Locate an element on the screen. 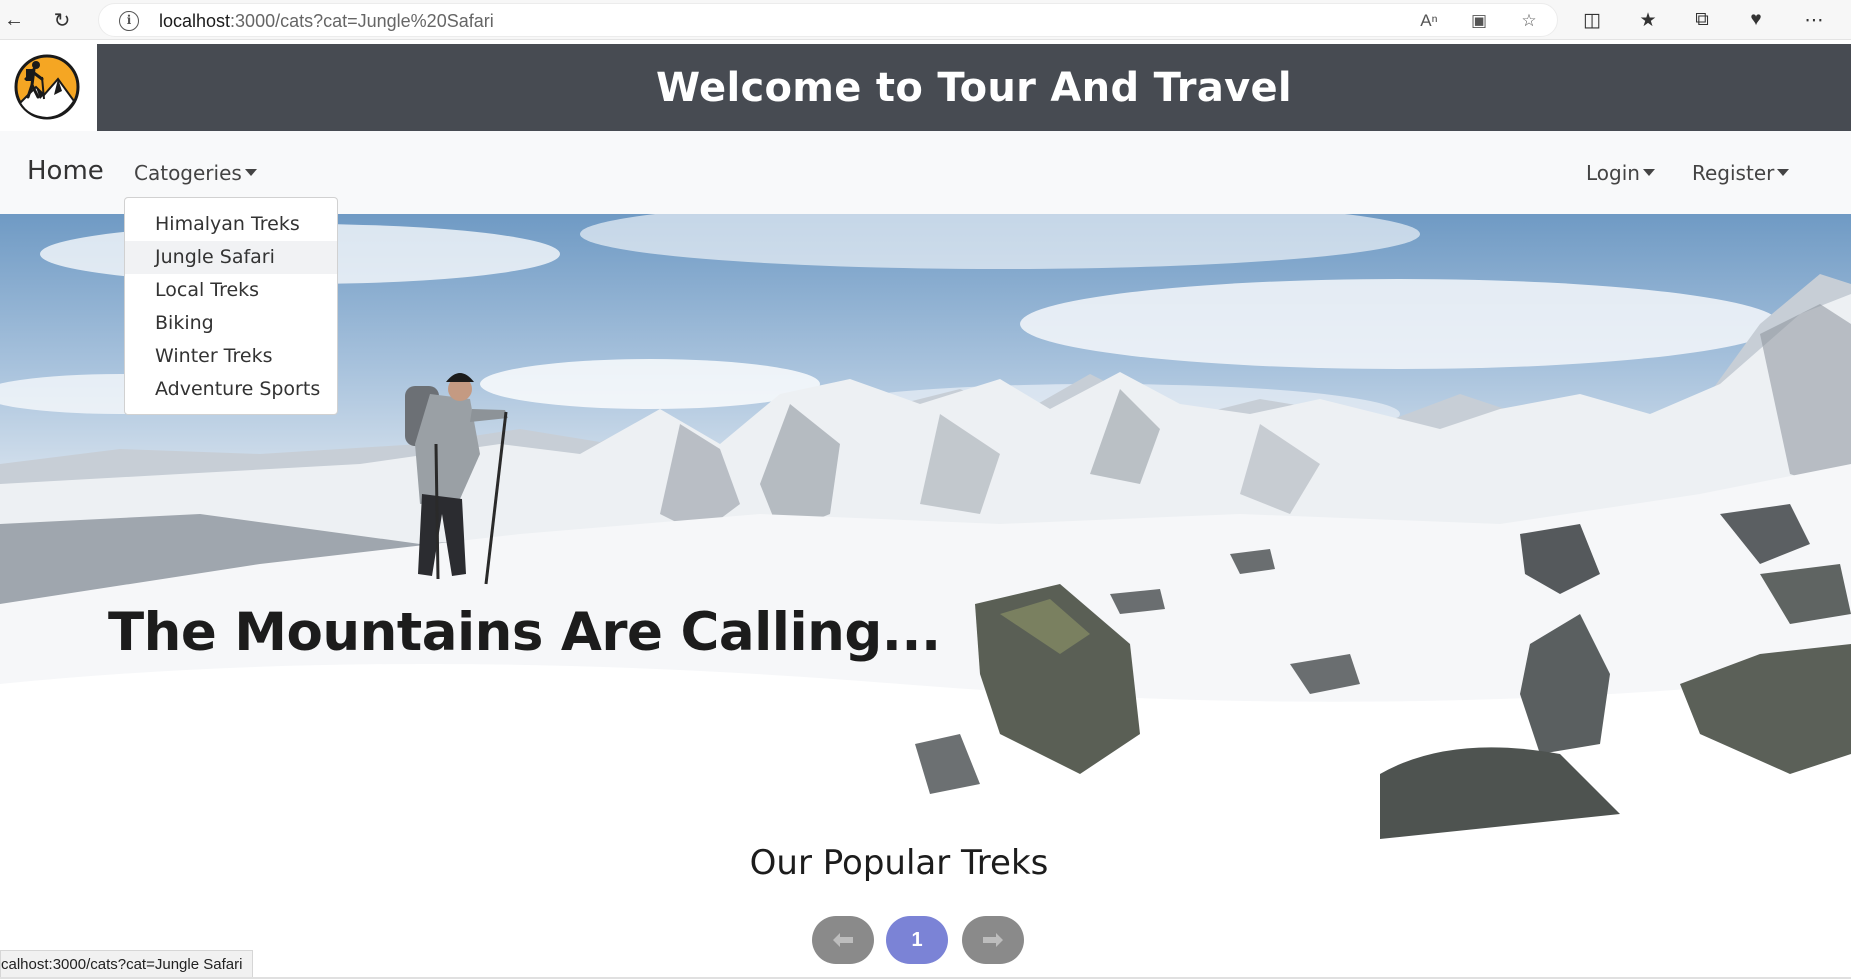 This screenshot has width=1851, height=979. nav-register-dropdown: Register is located at coordinates (1741, 173).